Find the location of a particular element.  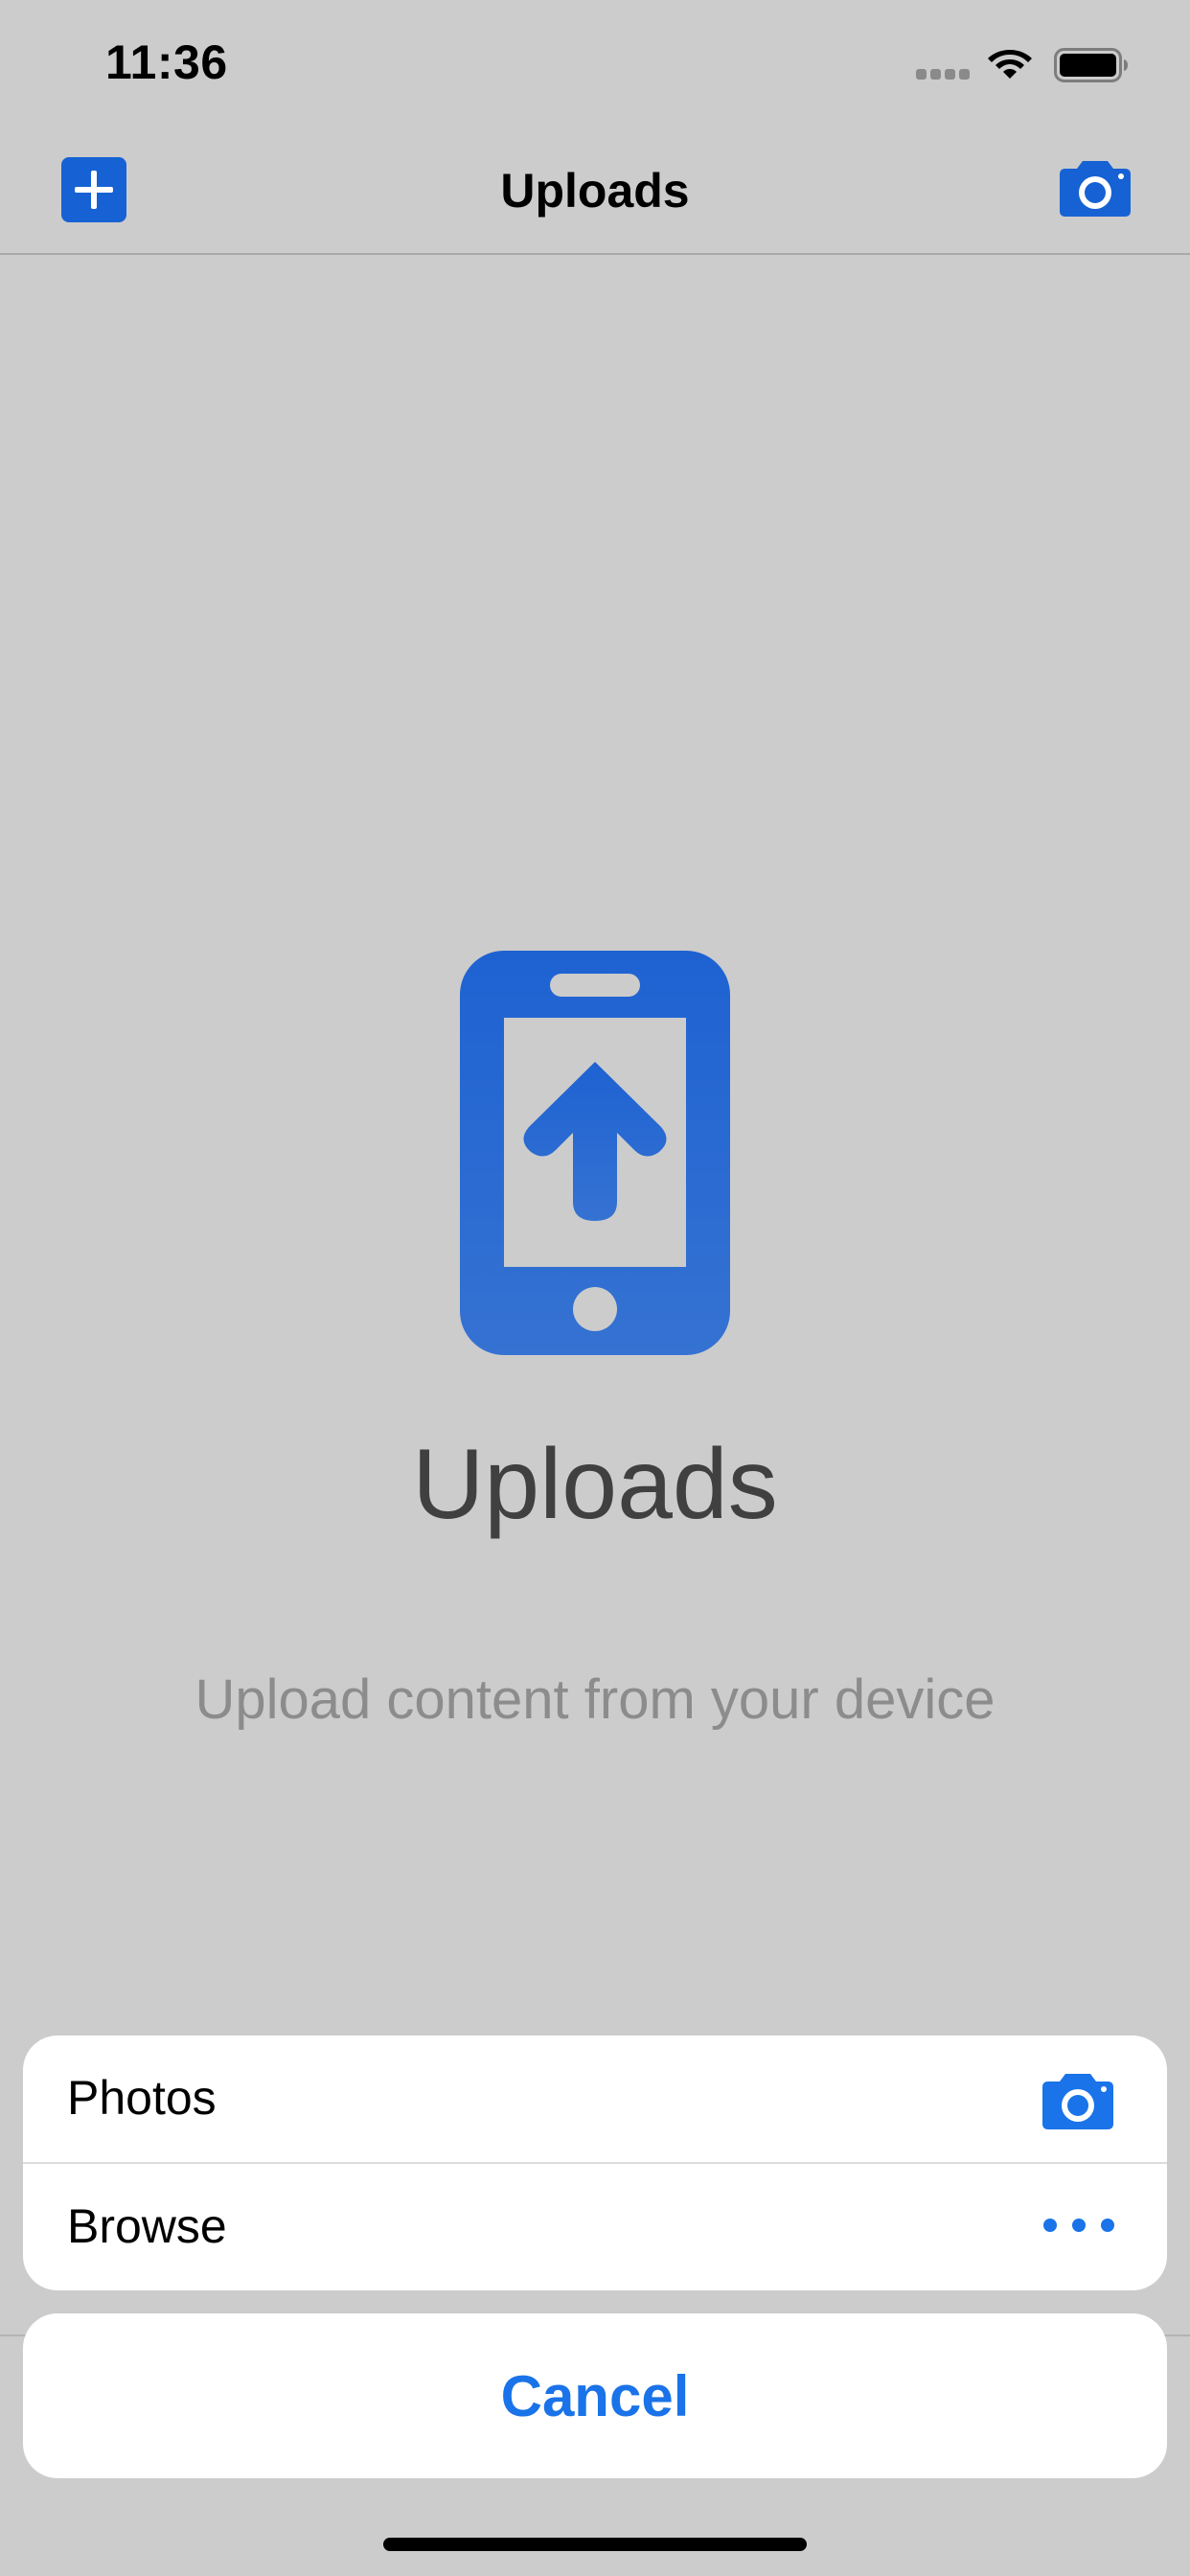

action-sheet-options: Photos Browse is located at coordinates (595, 2163).